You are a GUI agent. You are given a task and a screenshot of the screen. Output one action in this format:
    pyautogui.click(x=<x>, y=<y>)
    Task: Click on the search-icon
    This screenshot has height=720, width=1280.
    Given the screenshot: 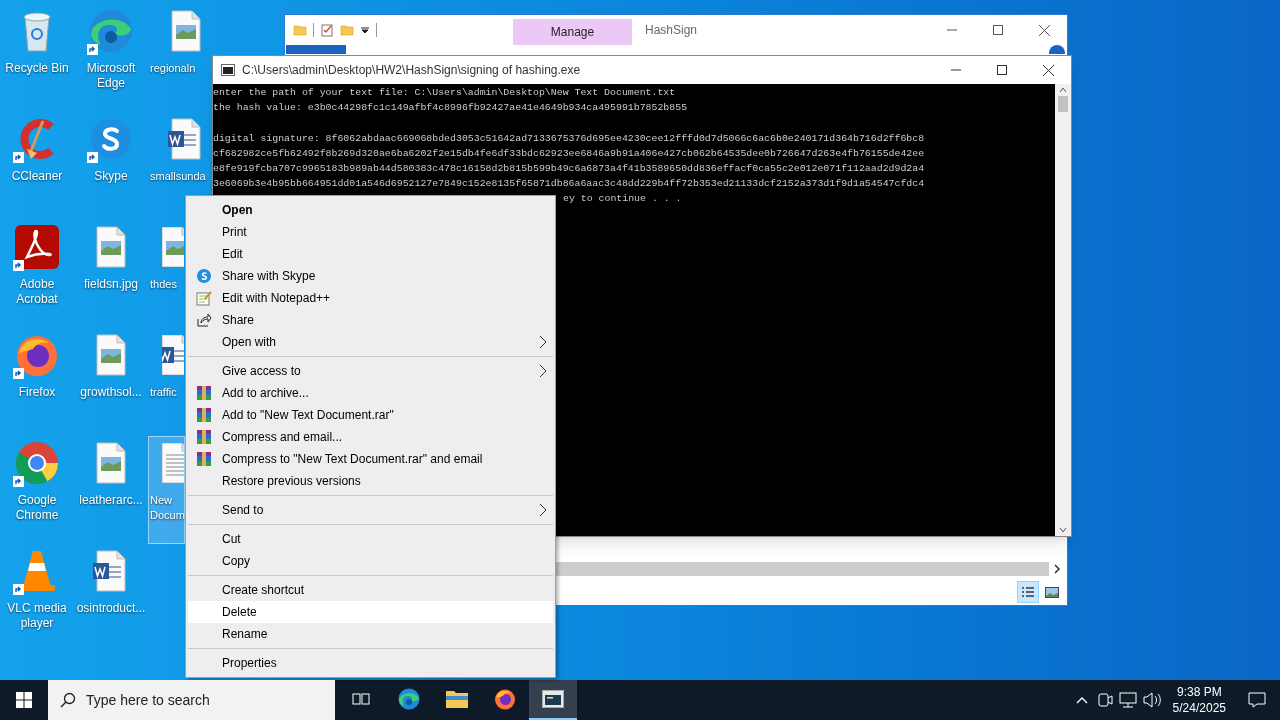 What is the action you would take?
    pyautogui.click(x=68, y=700)
    